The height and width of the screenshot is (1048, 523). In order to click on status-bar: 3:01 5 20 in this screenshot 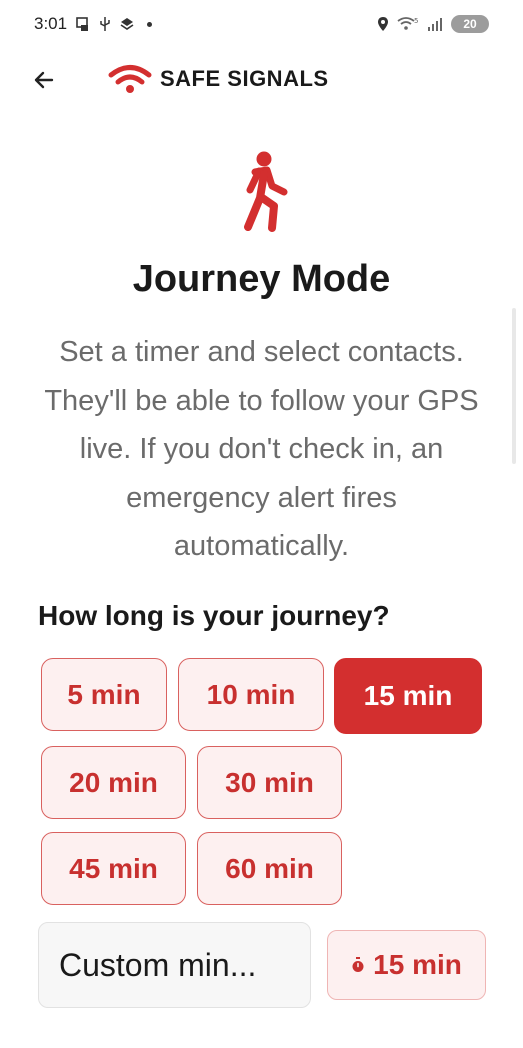, I will do `click(261, 24)`.